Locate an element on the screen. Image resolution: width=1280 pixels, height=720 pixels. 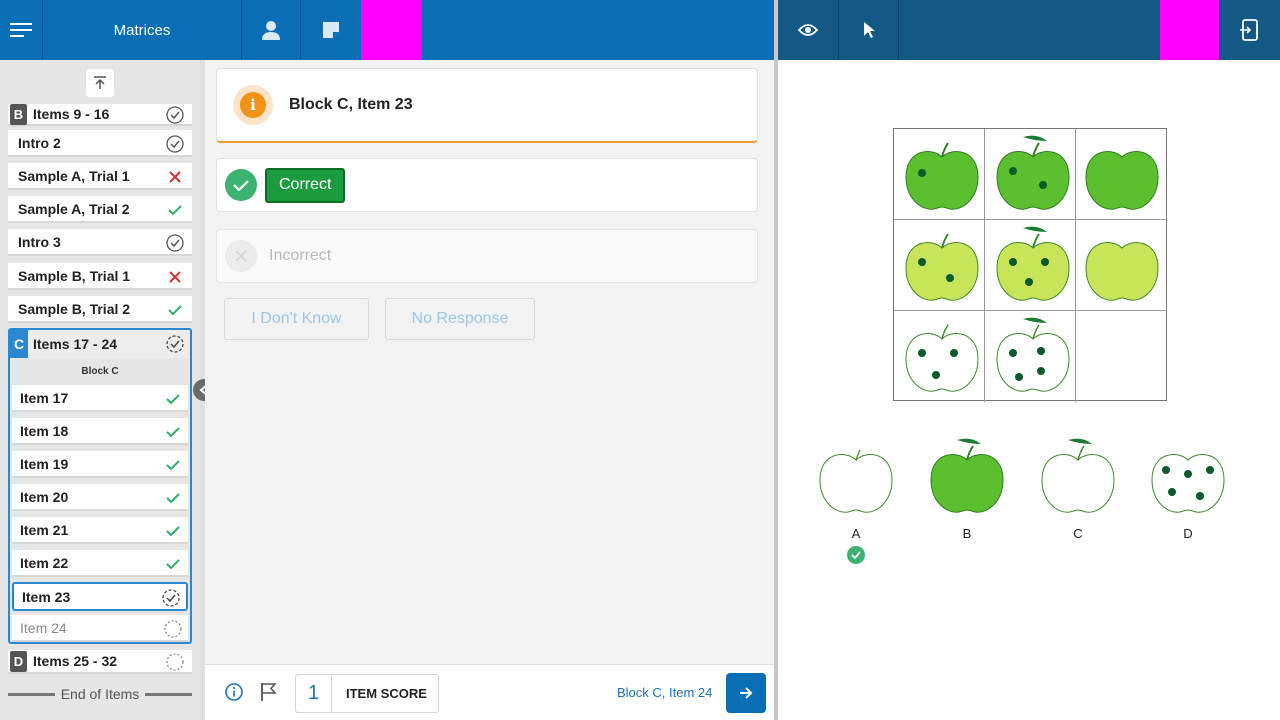
correct-button: Correct is located at coordinates (305, 185).